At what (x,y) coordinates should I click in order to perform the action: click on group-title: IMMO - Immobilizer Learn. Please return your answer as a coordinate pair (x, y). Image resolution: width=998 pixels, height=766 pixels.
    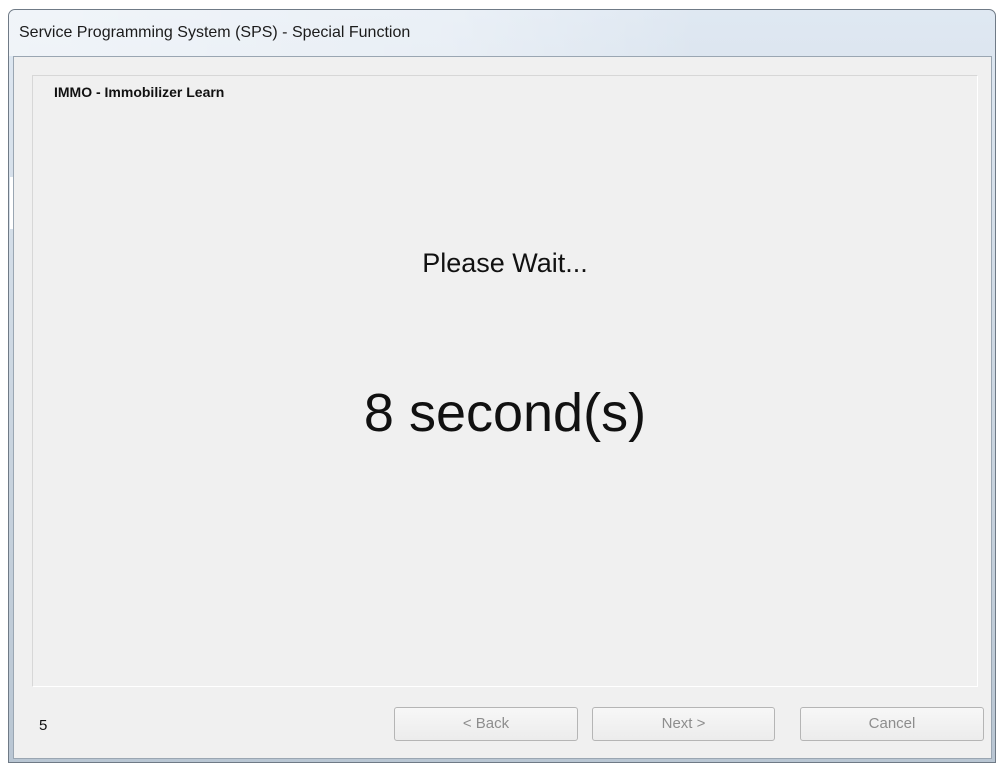
    Looking at the image, I should click on (139, 92).